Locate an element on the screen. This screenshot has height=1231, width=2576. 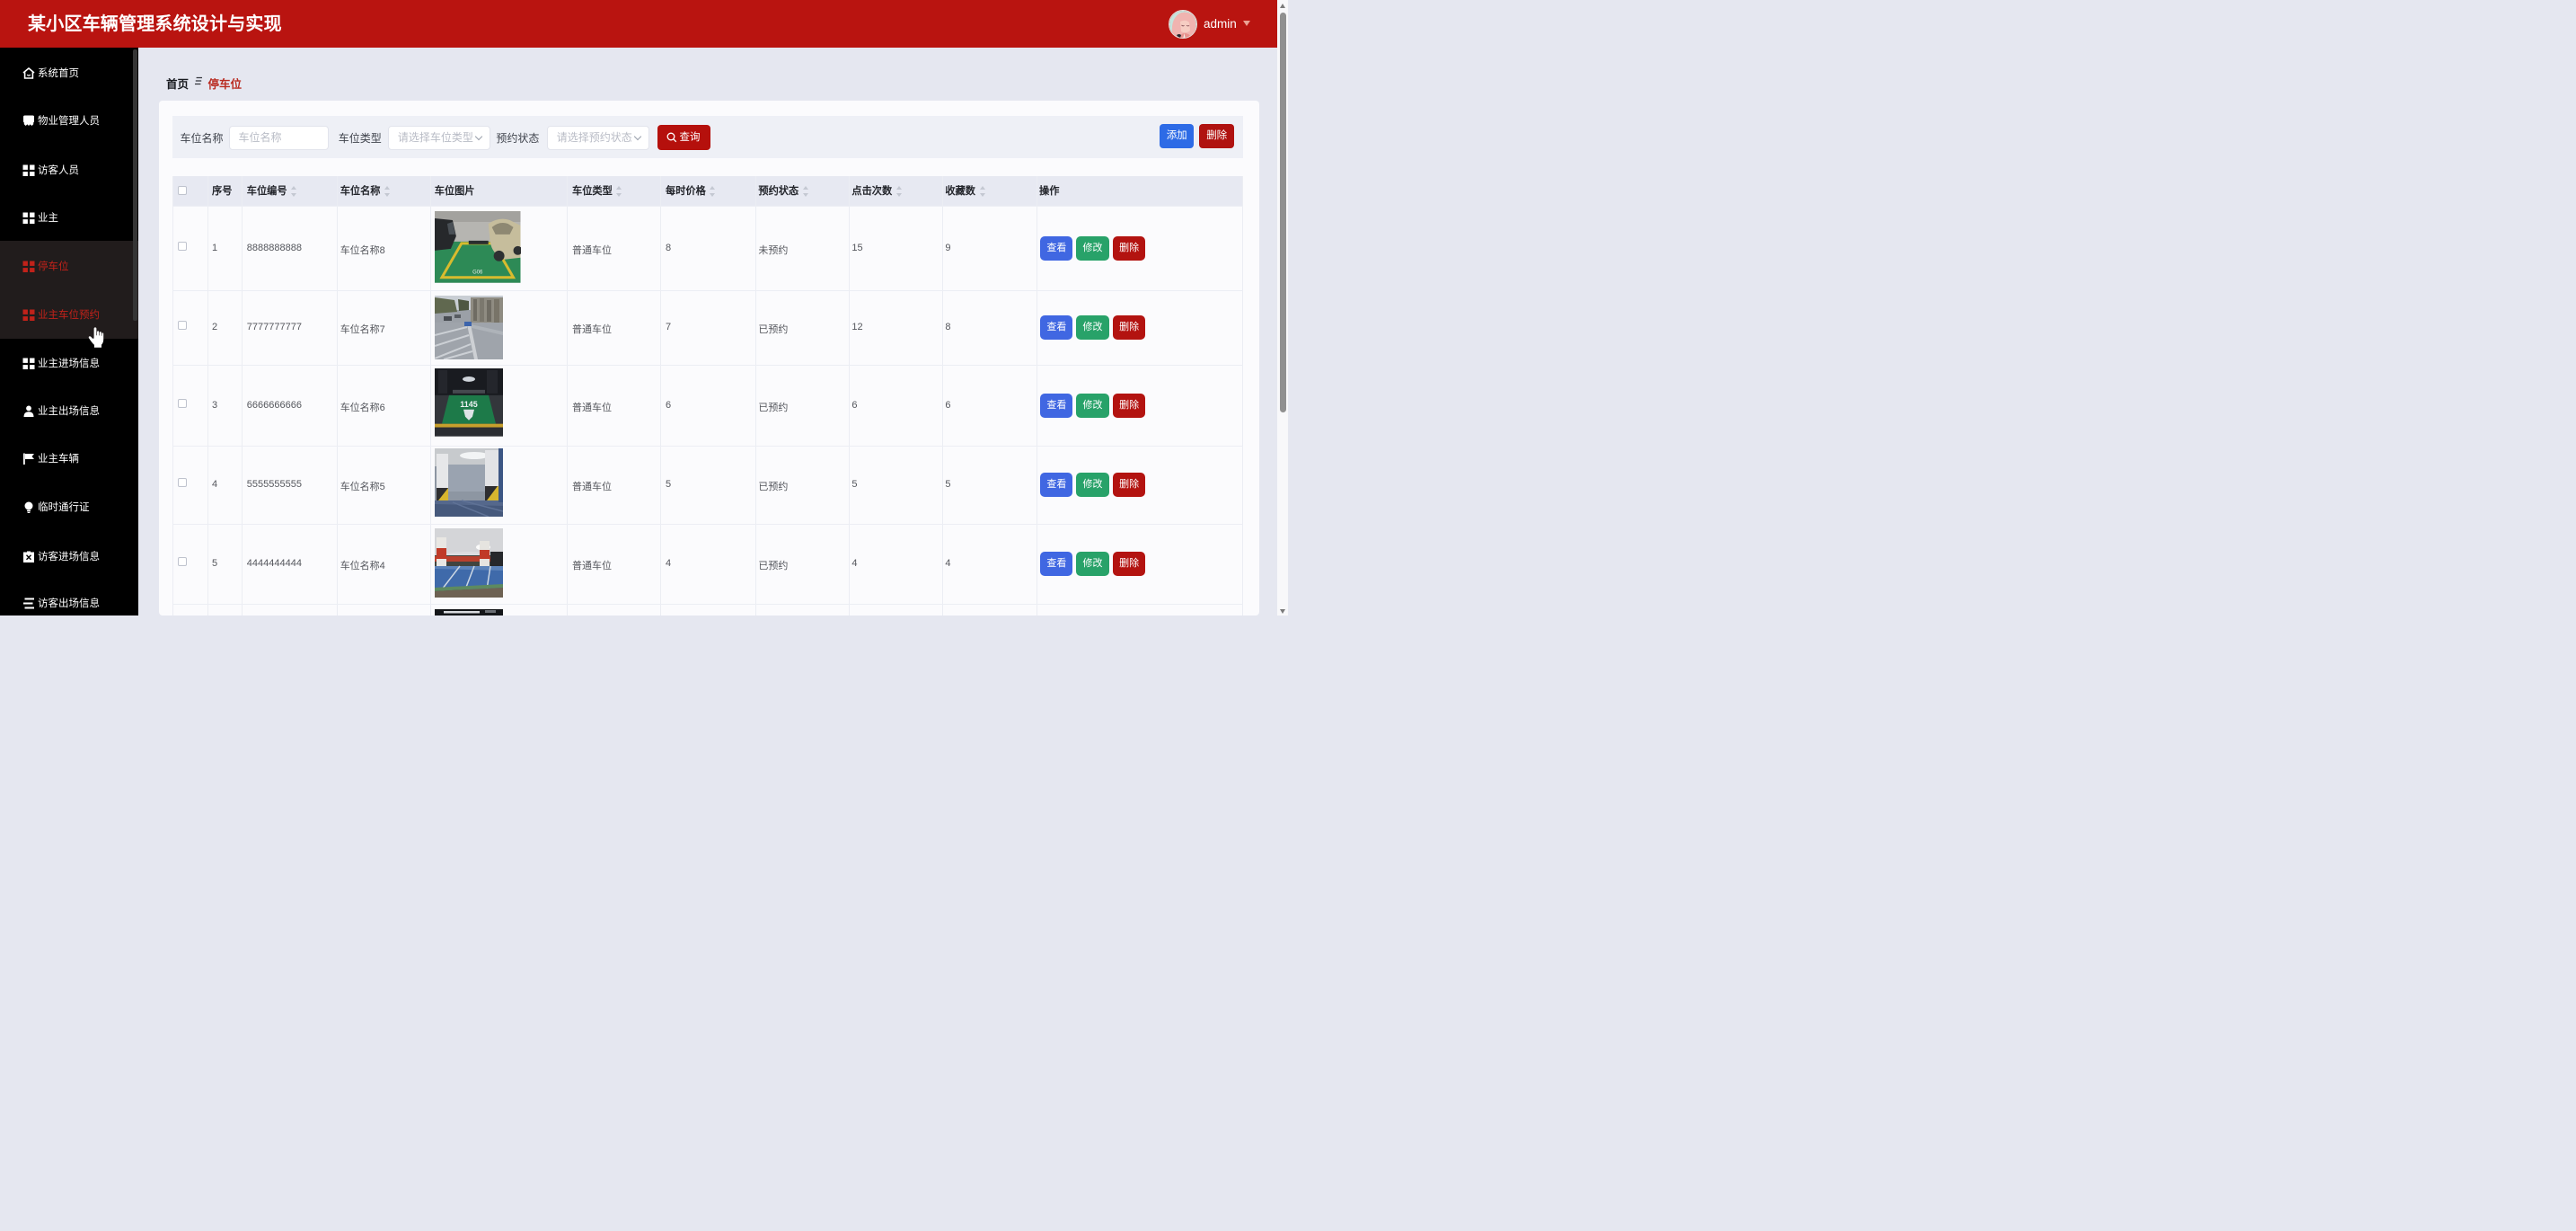
svg-text: G06 is located at coordinates (477, 273).